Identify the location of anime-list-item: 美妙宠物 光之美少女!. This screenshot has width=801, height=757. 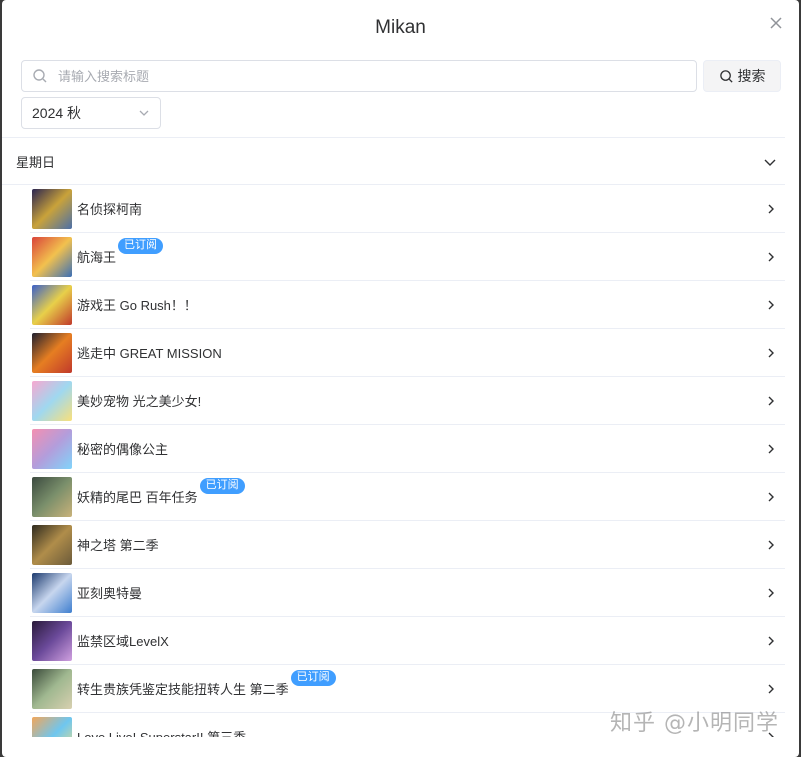
(407, 401).